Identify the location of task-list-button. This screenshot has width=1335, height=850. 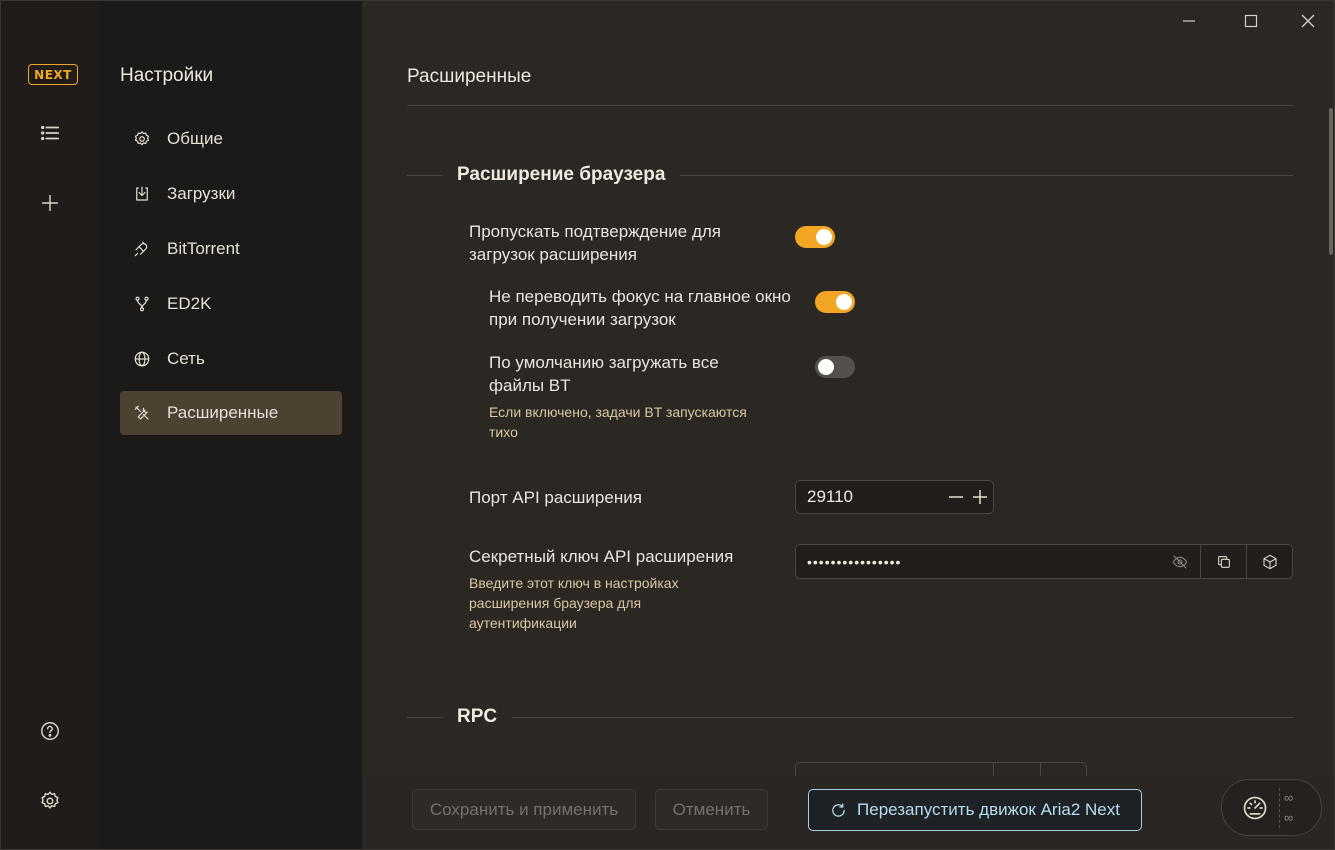
(50, 133).